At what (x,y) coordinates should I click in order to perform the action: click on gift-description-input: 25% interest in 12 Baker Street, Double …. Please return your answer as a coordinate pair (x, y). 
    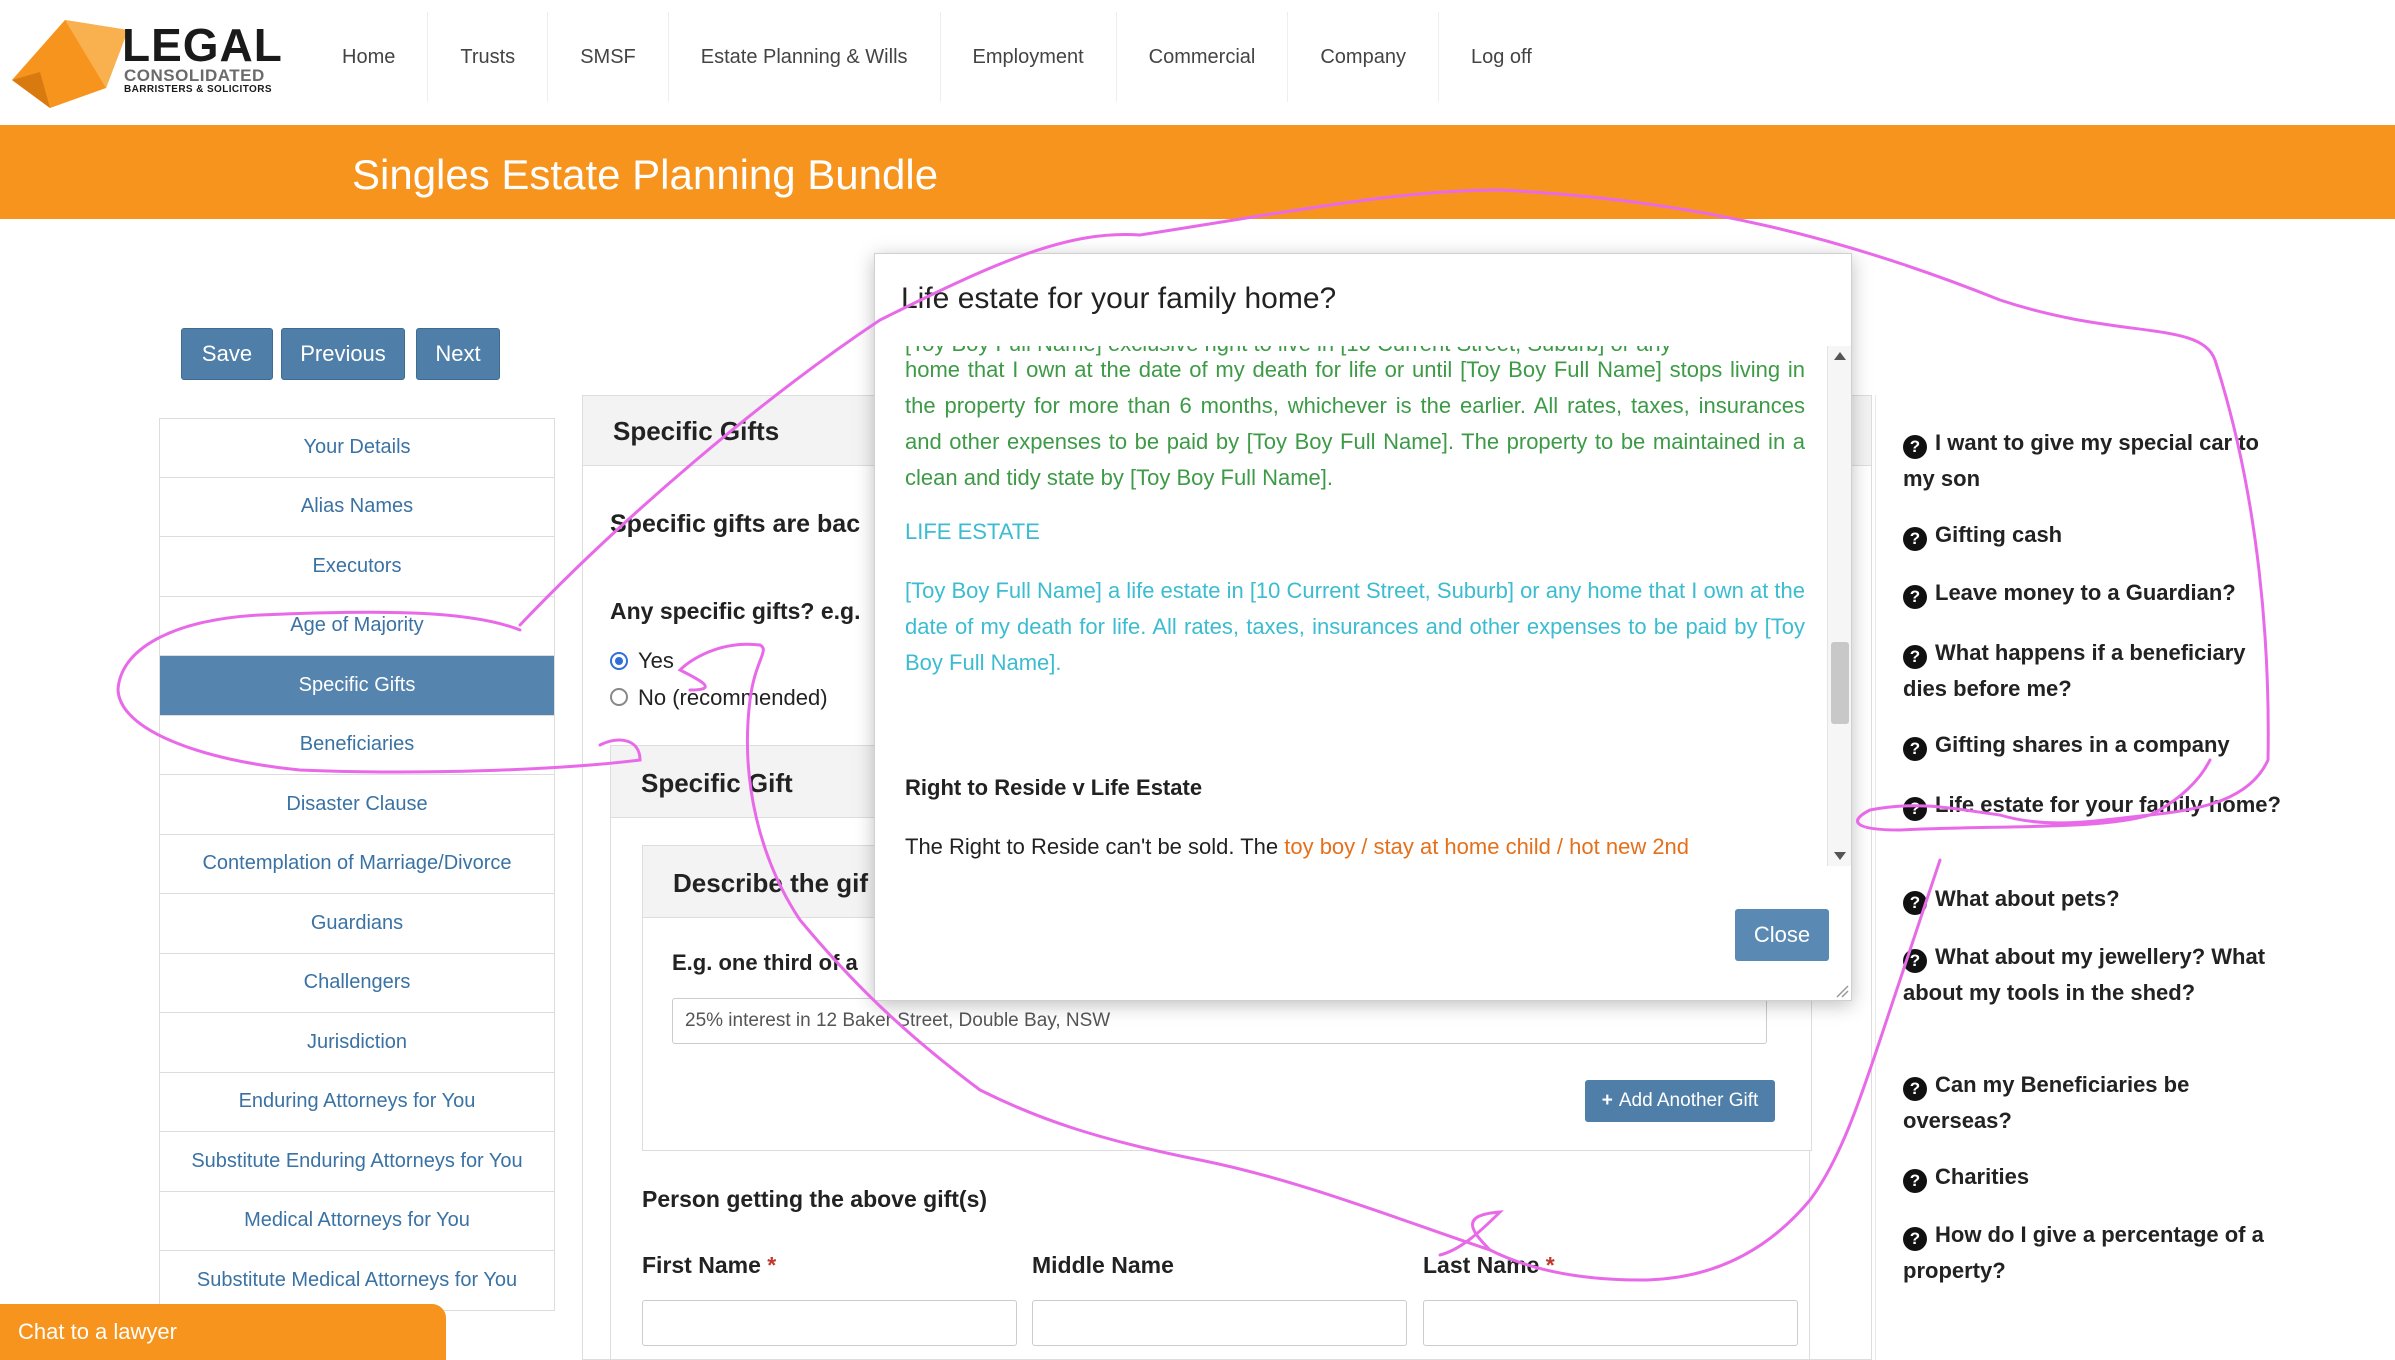
    Looking at the image, I should click on (1219, 1021).